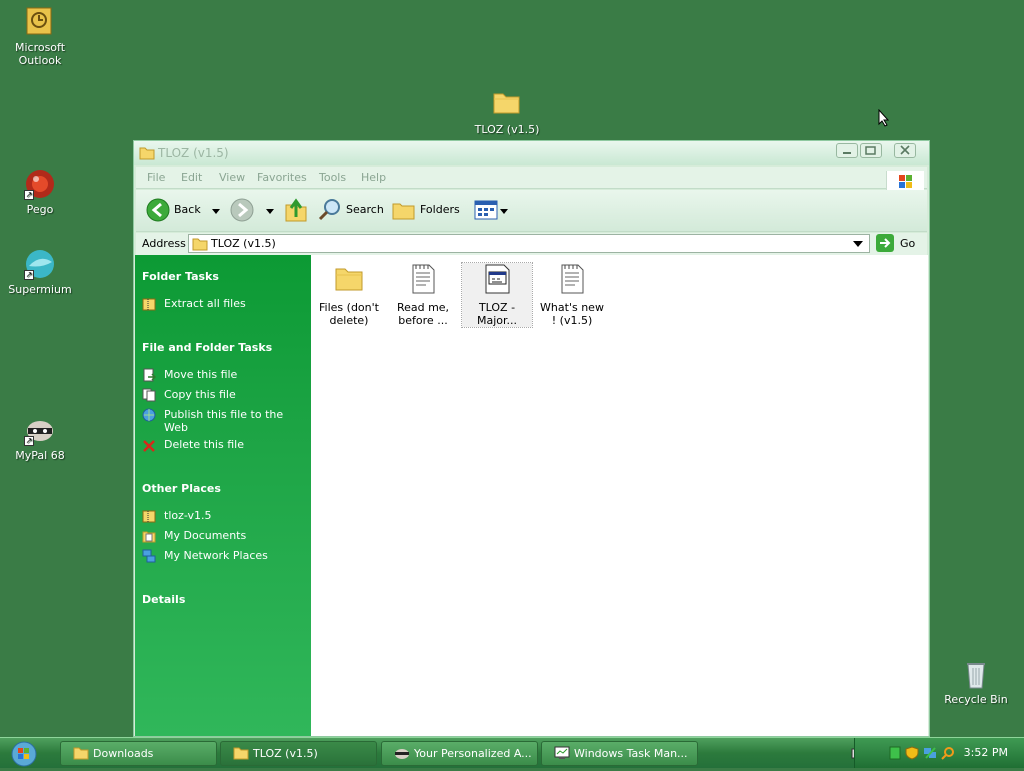 This screenshot has height=771, width=1024. What do you see at coordinates (948, 753) in the screenshot?
I see `search-tray-icon` at bounding box center [948, 753].